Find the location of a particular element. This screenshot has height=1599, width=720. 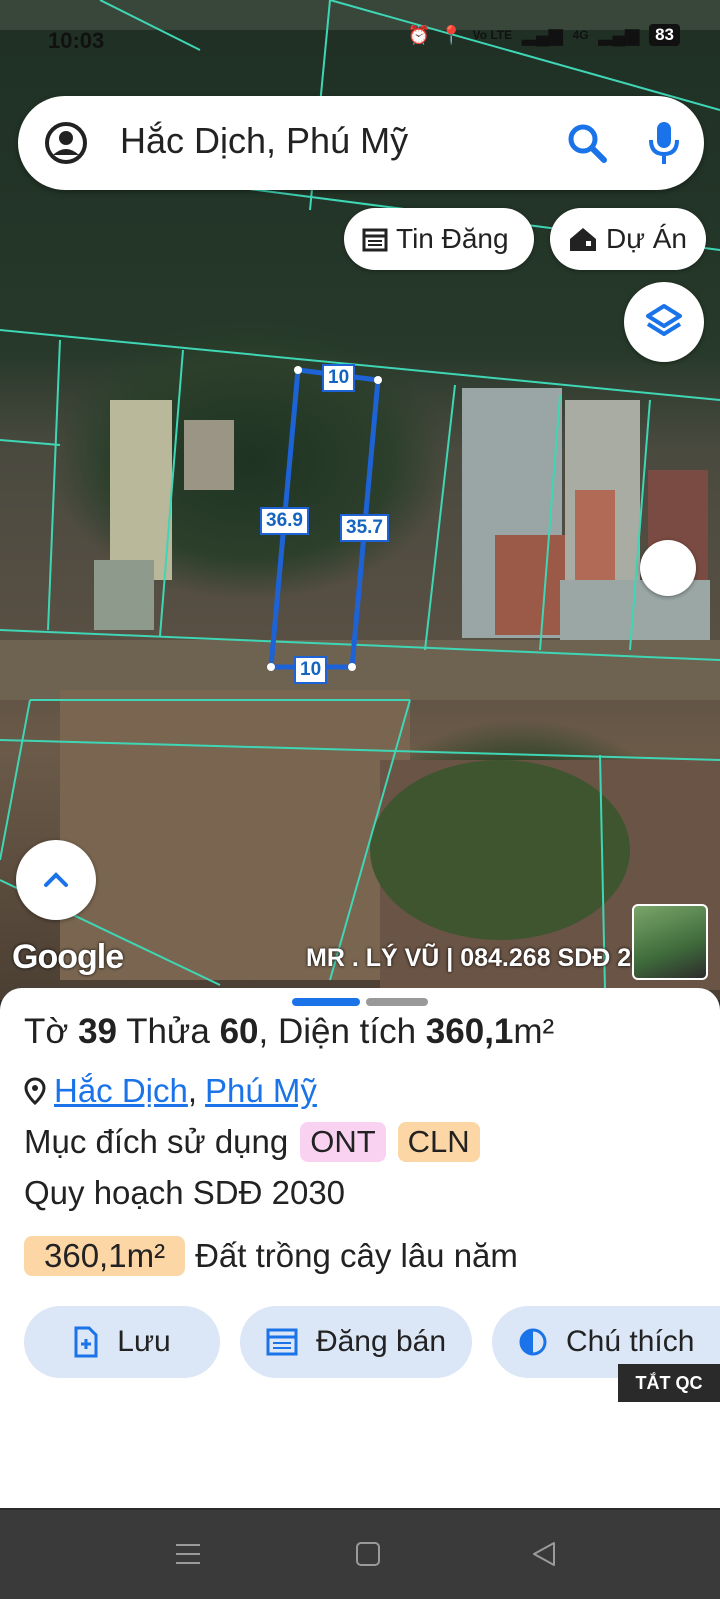

pin-icon is located at coordinates (35, 1091).